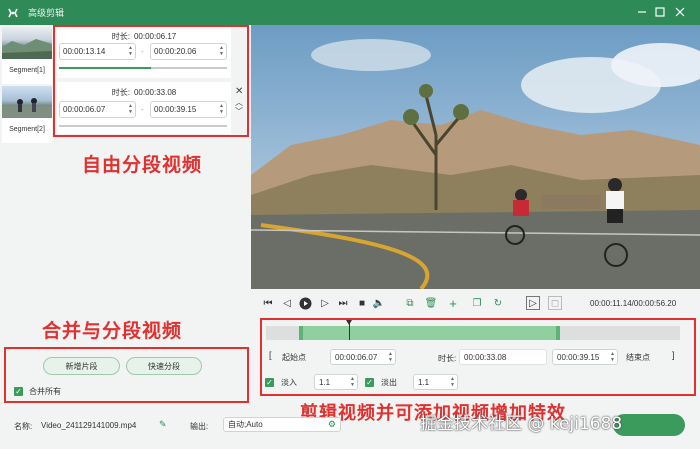 This screenshot has width=700, height=449. Describe the element at coordinates (287, 303) in the screenshot. I see `step-back-icon: ◁` at that location.